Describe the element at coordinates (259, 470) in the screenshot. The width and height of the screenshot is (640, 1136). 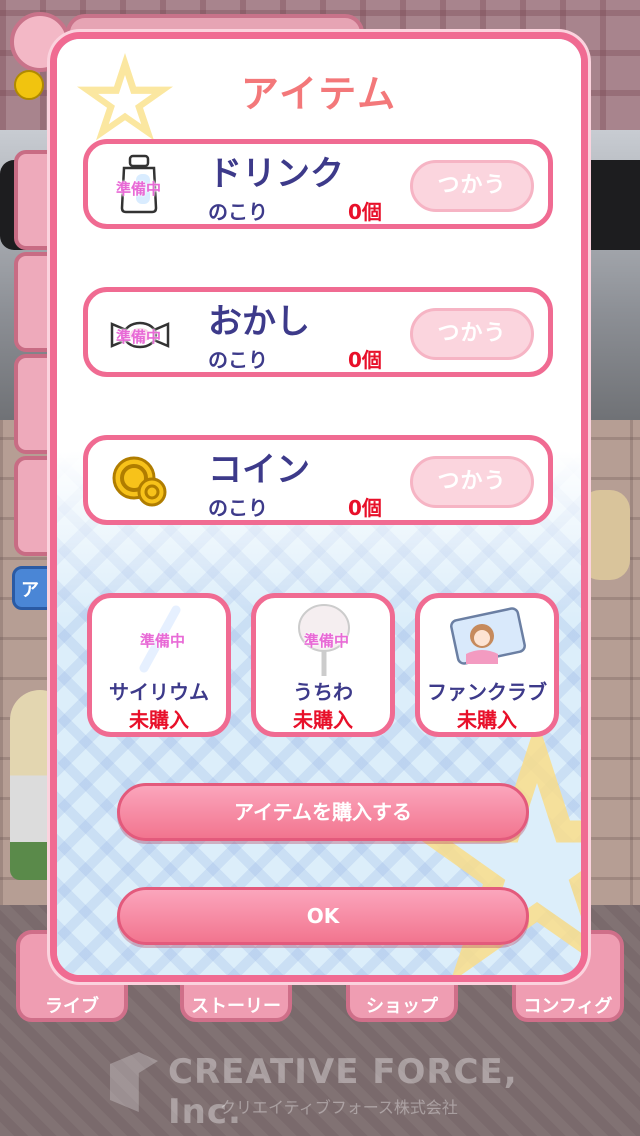
I see `item-name: コイン` at that location.